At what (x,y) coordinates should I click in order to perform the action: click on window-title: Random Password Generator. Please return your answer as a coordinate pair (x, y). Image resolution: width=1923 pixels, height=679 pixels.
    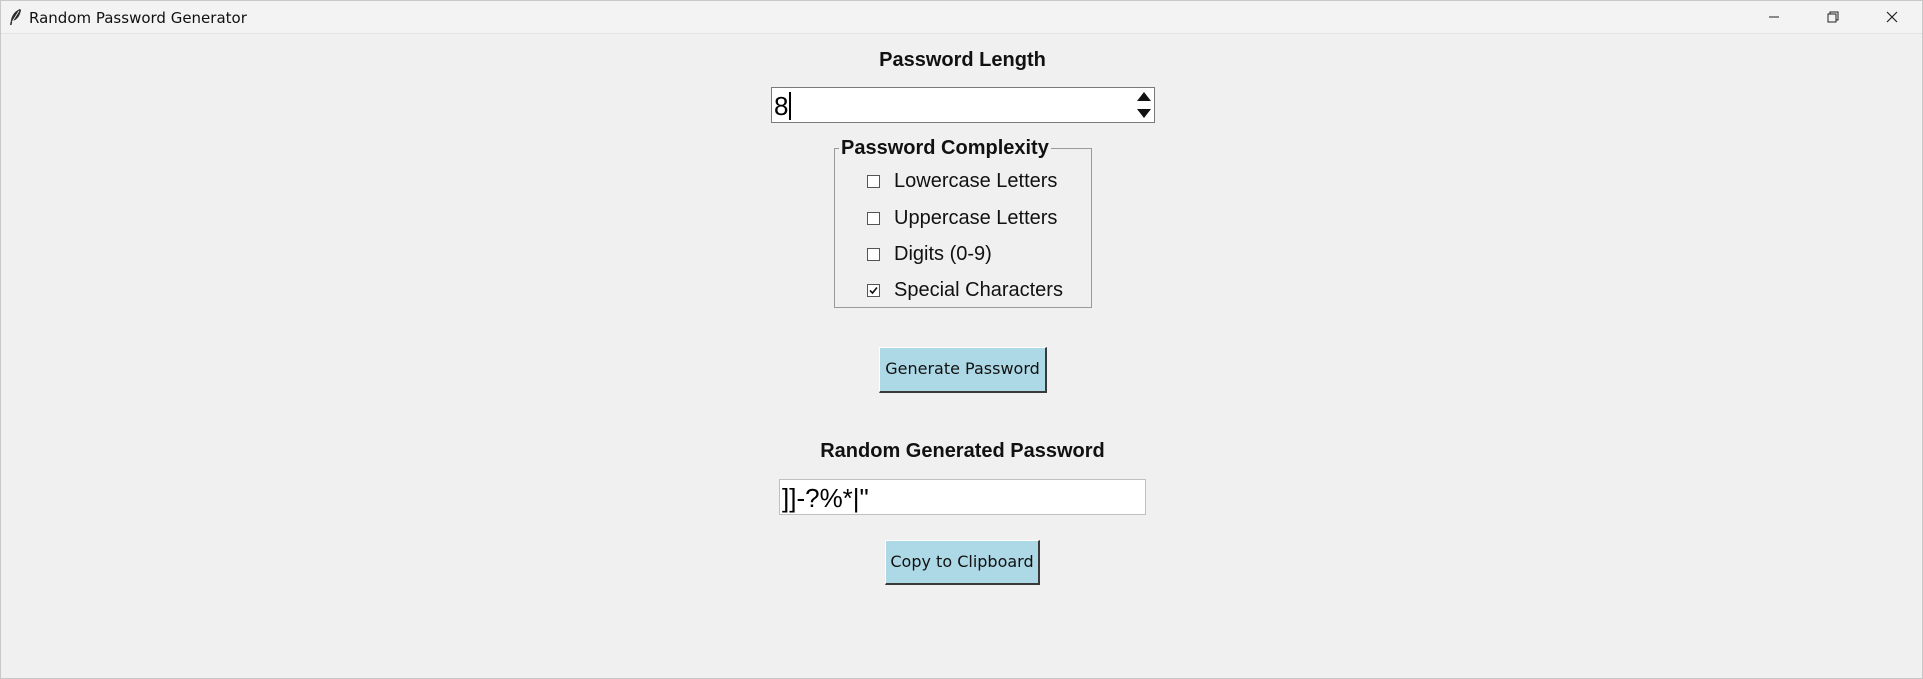
    Looking at the image, I should click on (138, 18).